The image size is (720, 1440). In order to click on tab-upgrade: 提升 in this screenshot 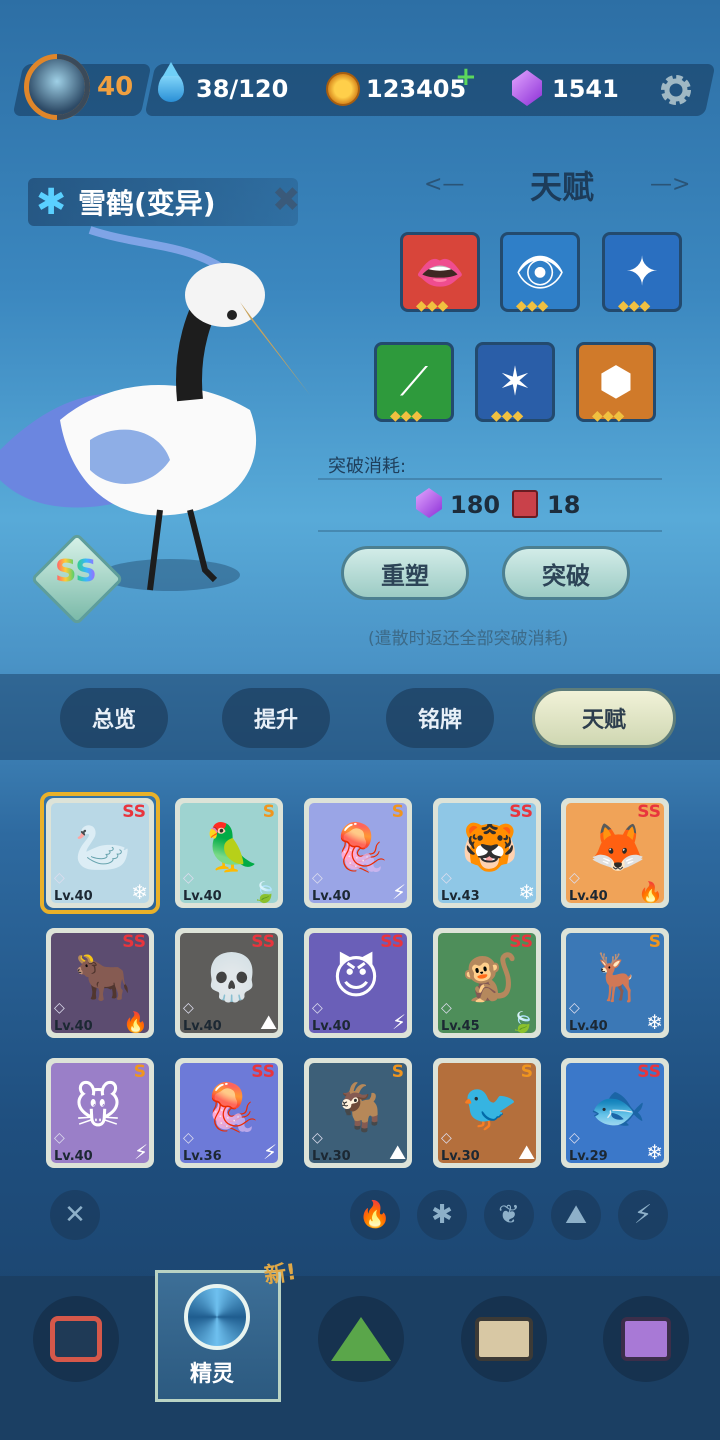, I will do `click(276, 718)`.